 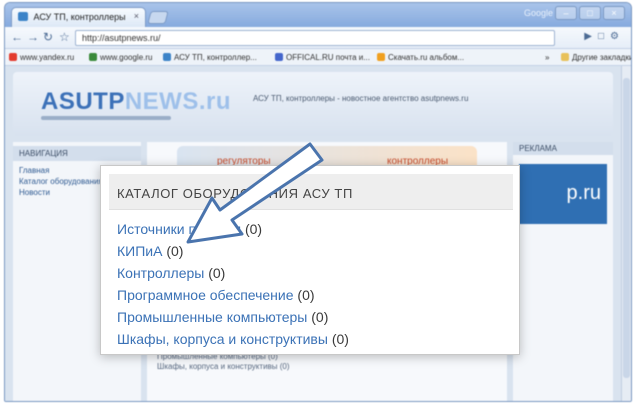 I want to click on folder-icon, so click(x=565, y=57).